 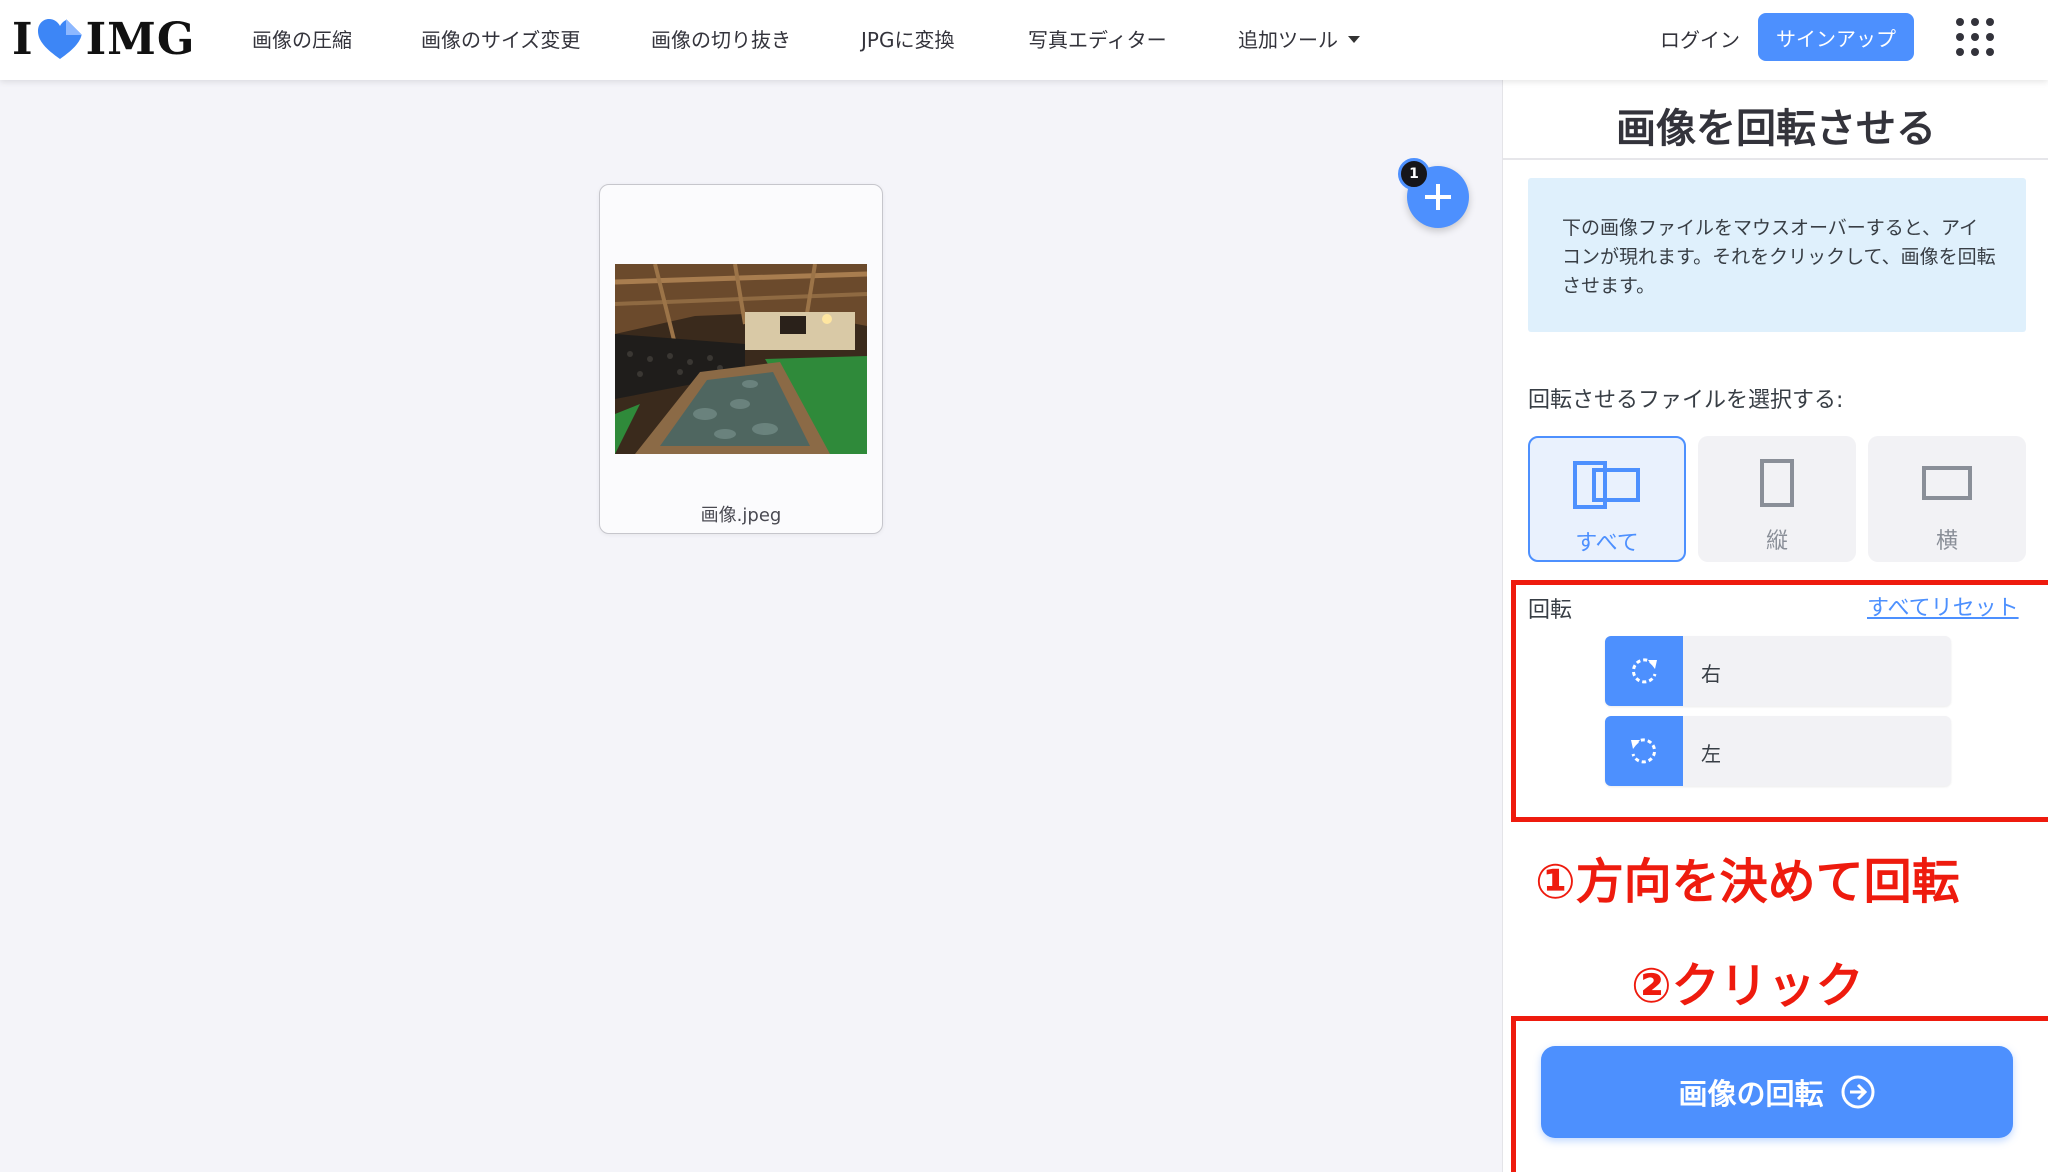 What do you see at coordinates (500, 38) in the screenshot?
I see `nav-resize-image: 画像のサイズ変更` at bounding box center [500, 38].